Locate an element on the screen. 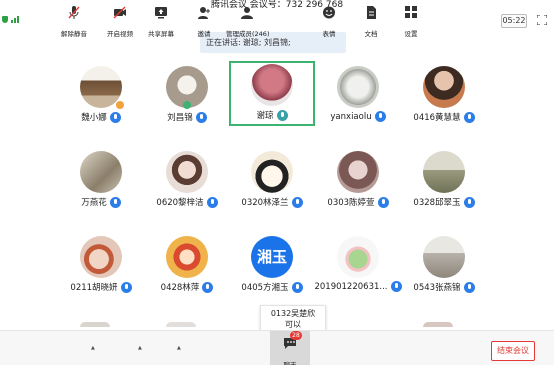 This screenshot has height=365, width=554. participant-name: 0211胡晓妍 is located at coordinates (94, 288).